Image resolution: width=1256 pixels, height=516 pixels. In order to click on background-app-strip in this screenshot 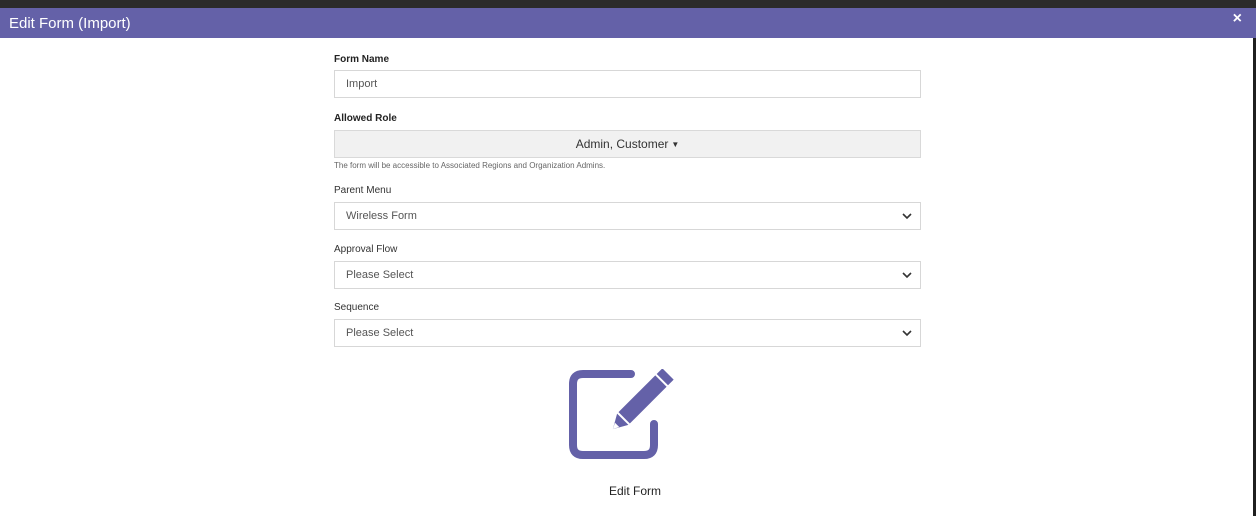, I will do `click(628, 4)`.